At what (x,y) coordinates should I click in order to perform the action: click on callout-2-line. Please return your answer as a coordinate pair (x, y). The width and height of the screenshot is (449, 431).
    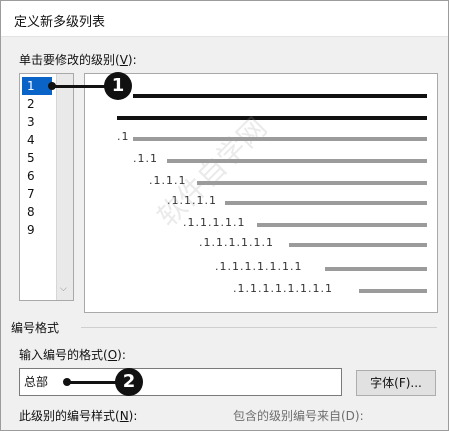
    Looking at the image, I should click on (92, 382).